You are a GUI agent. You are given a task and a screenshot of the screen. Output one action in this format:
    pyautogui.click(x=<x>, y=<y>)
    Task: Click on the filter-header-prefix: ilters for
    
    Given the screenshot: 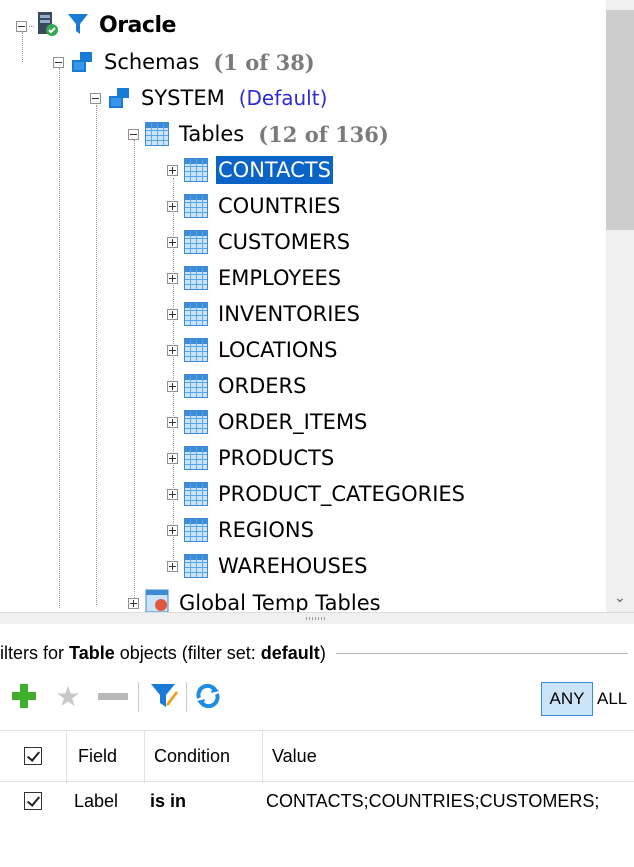 What is the action you would take?
    pyautogui.click(x=32, y=652)
    